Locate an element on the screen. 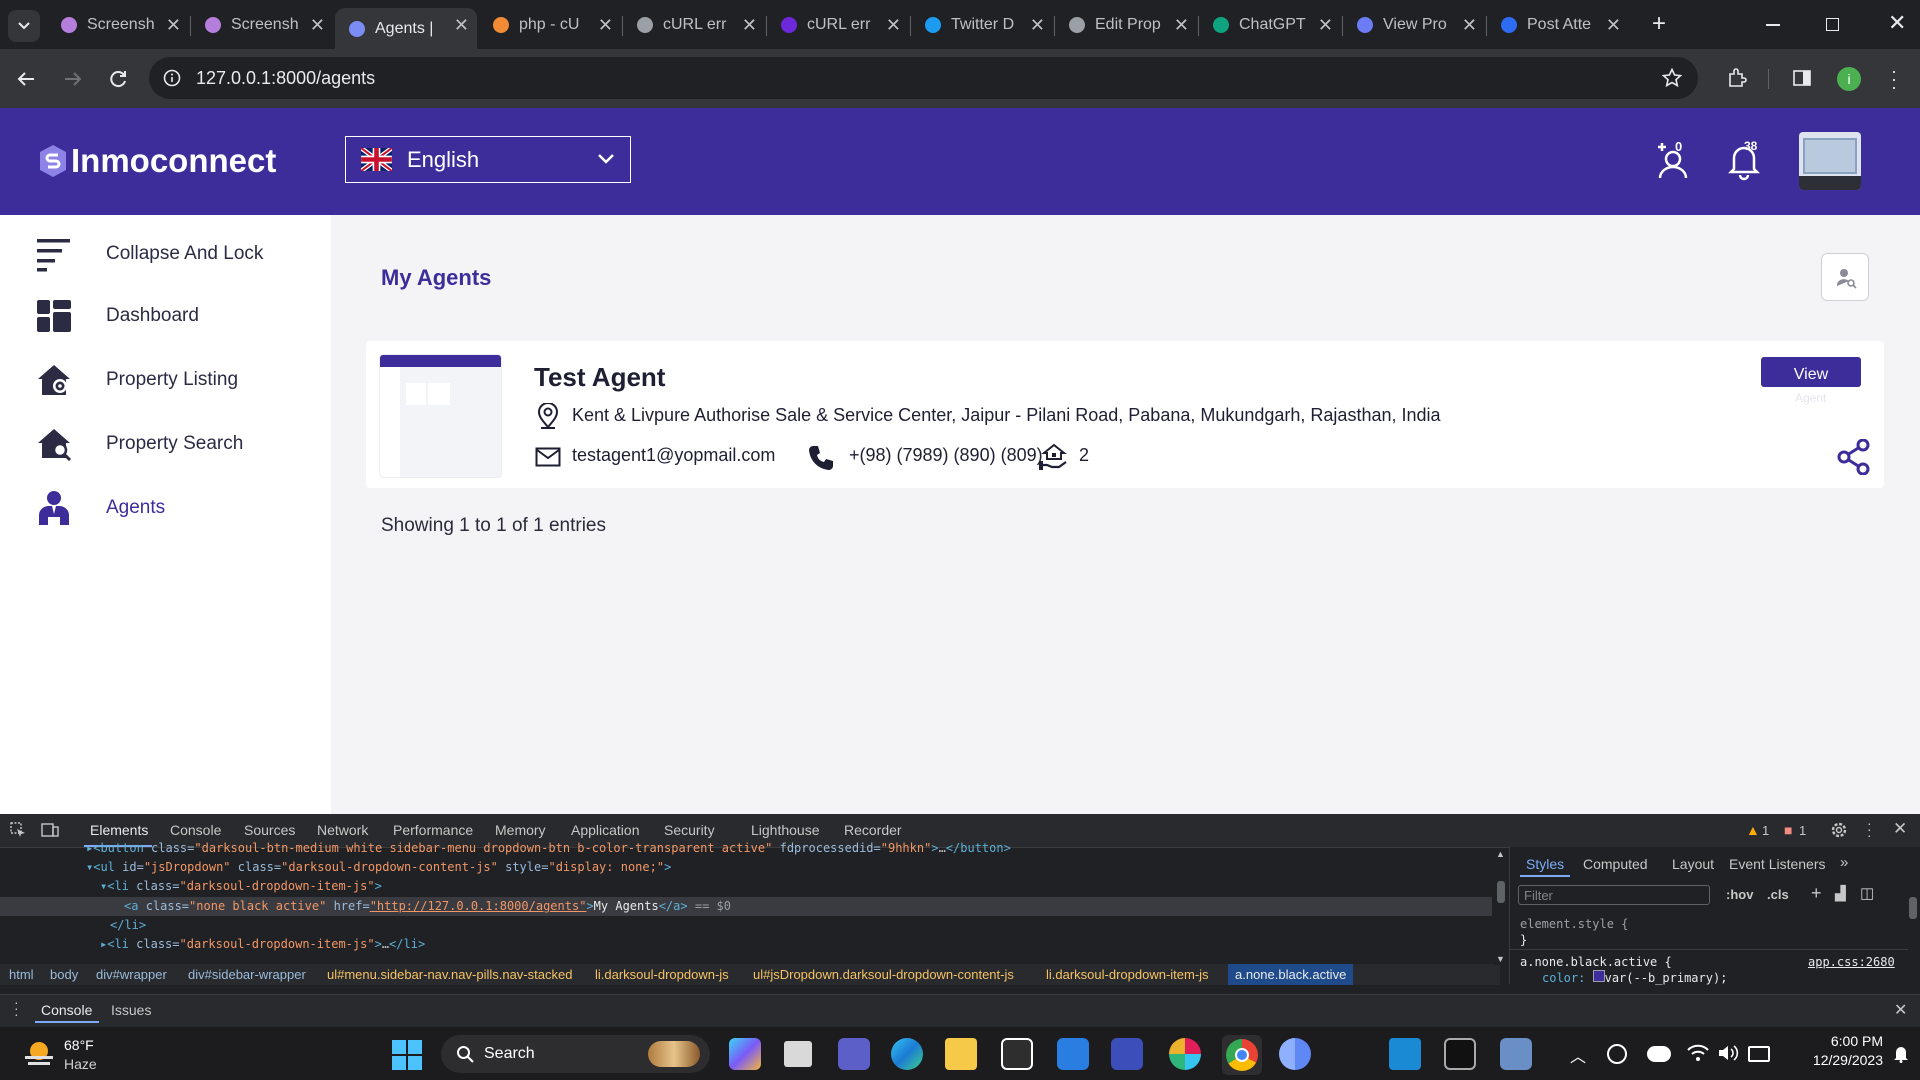  breadcrumb: body is located at coordinates (64, 974).